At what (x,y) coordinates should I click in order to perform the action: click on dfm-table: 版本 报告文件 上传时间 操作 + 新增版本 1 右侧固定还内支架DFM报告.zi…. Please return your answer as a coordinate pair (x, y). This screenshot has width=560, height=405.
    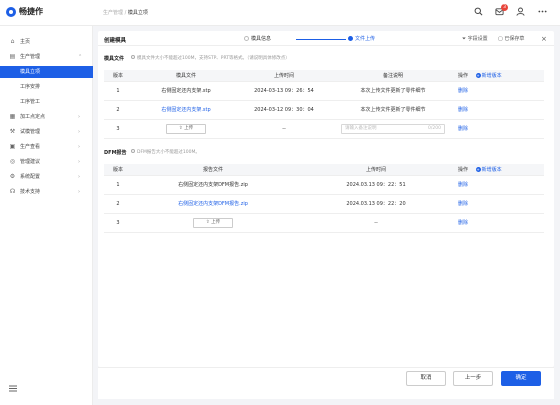
    Looking at the image, I should click on (324, 198).